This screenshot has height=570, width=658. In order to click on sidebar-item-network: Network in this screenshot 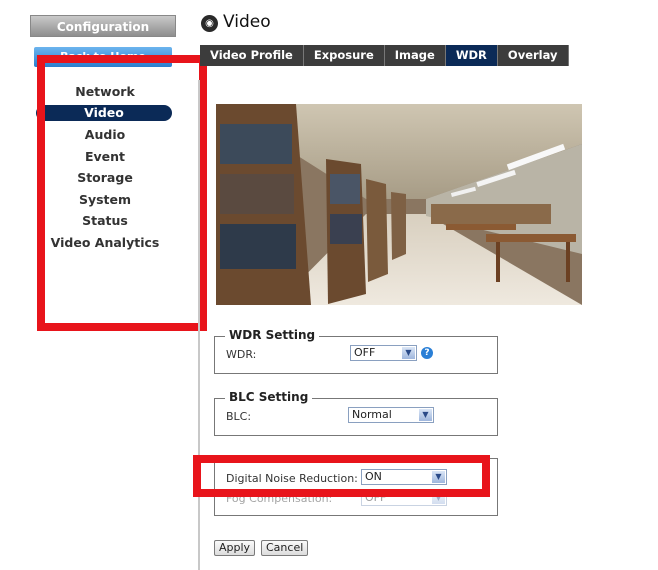, I will do `click(105, 91)`.